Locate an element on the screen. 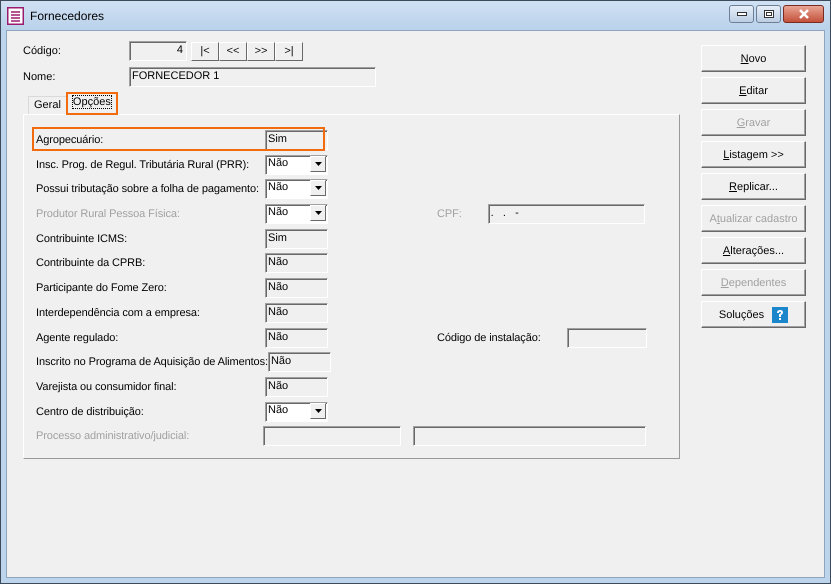 The width and height of the screenshot is (831, 584). minimize-button is located at coordinates (741, 13).